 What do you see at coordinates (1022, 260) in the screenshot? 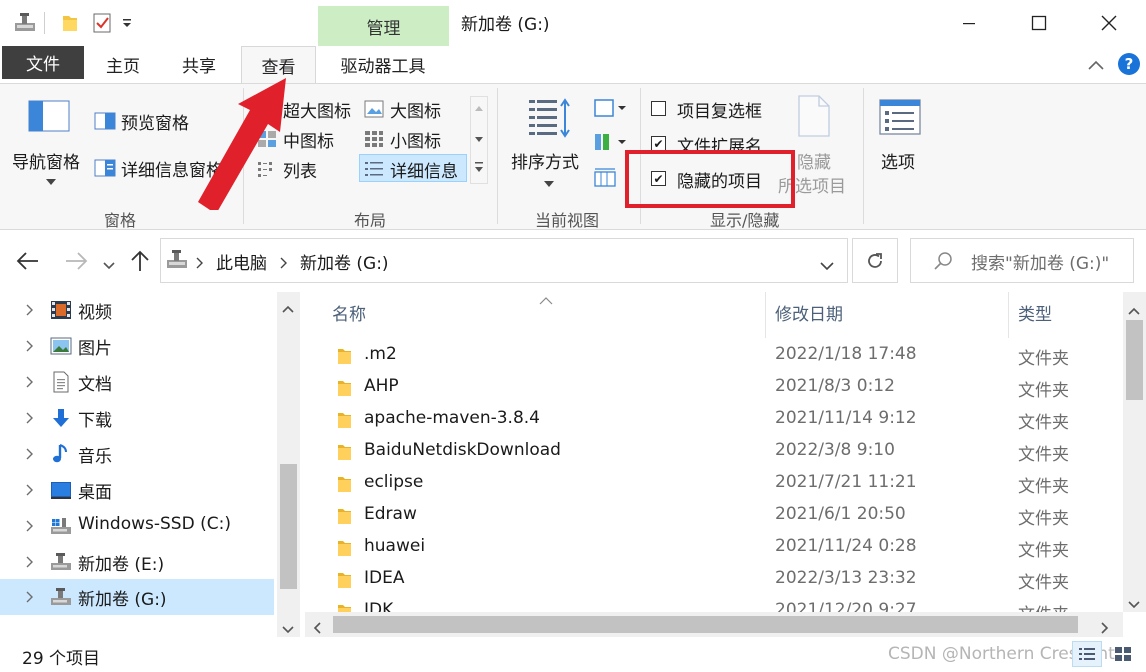
I see `search-input: 搜索"新加卷 (G:)"` at bounding box center [1022, 260].